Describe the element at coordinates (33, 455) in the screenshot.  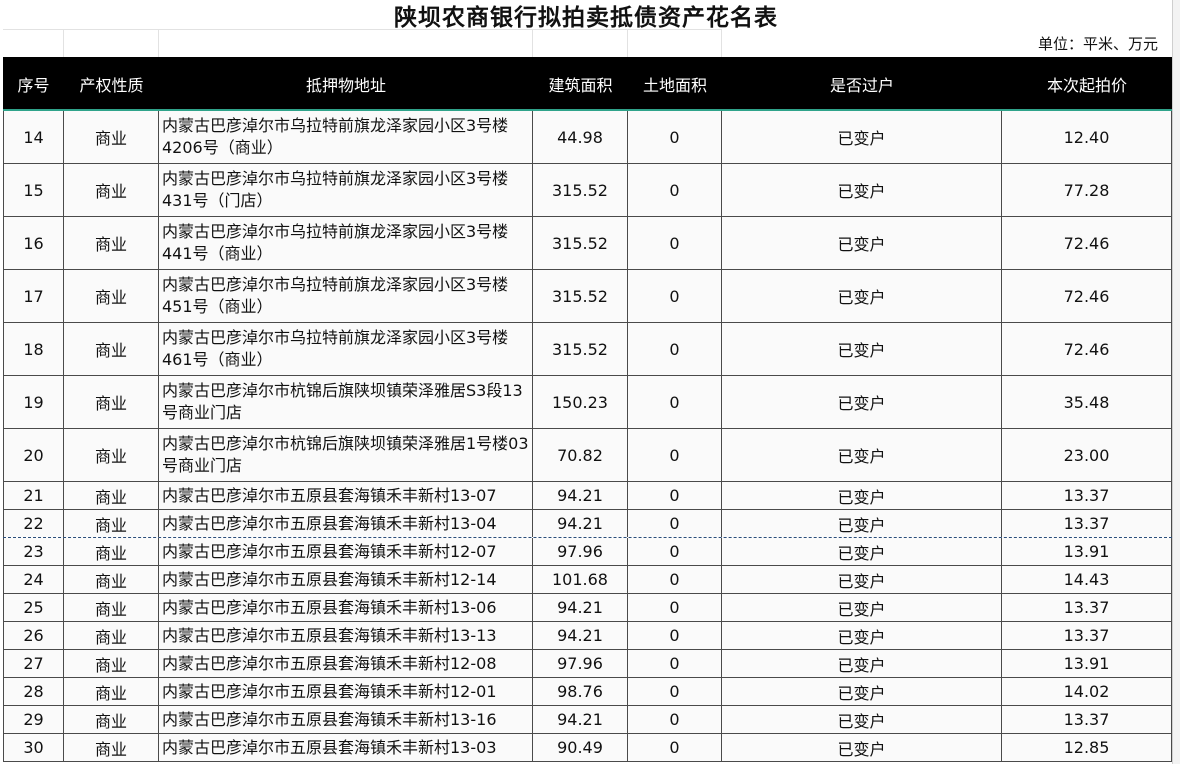
I see `cell-serial: 20` at that location.